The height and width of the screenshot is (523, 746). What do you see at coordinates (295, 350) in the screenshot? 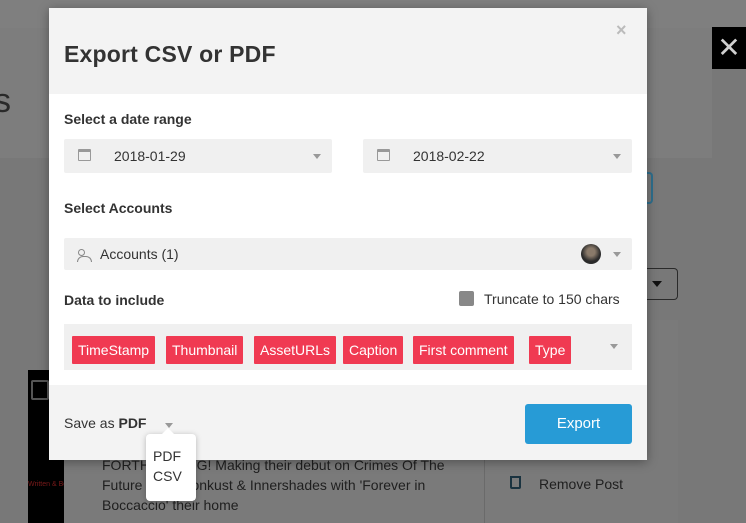
I see `field-tag-asseturls: AssetURLs` at bounding box center [295, 350].